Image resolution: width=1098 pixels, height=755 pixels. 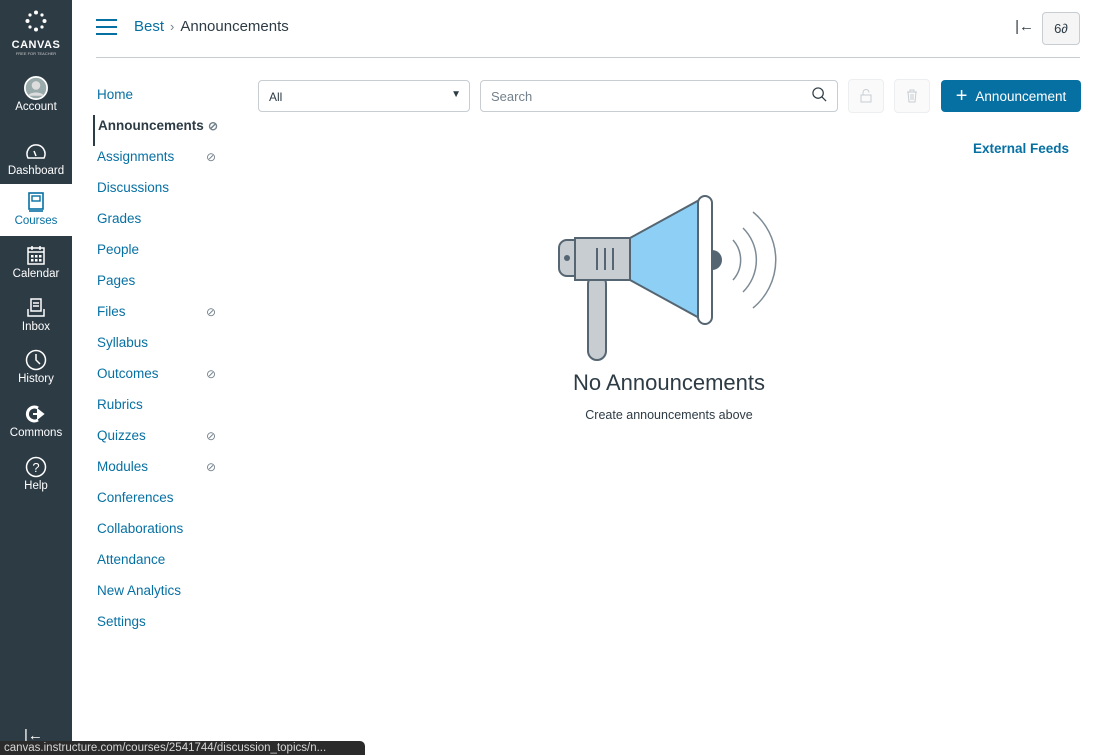 I want to click on empty-state-title: No Announcements, so click(x=669, y=382).